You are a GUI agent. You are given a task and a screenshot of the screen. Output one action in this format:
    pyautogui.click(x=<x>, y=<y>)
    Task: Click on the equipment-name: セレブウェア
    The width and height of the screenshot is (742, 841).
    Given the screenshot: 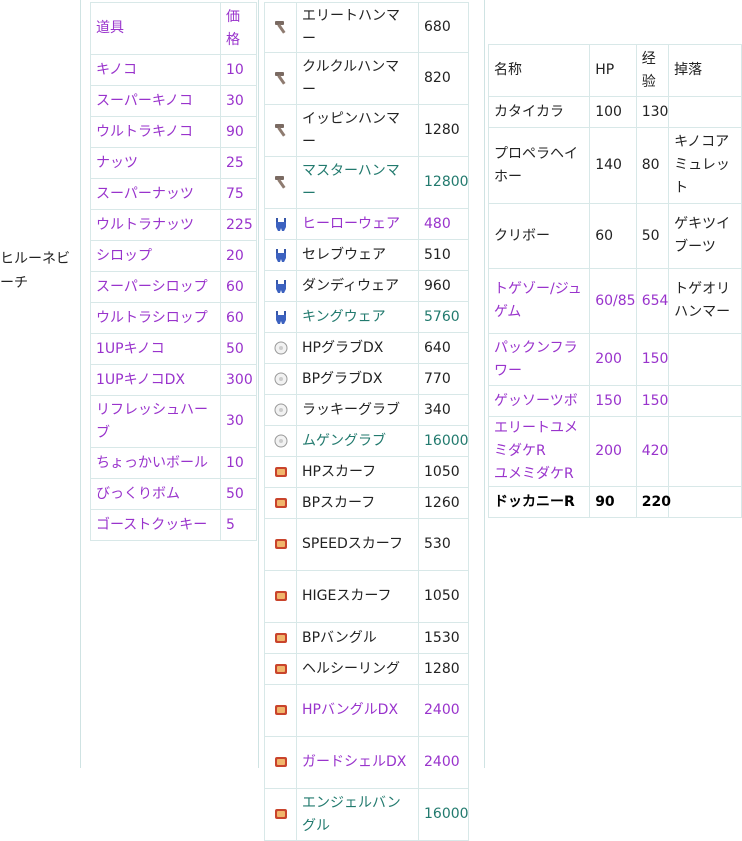 What is the action you would take?
    pyautogui.click(x=357, y=255)
    